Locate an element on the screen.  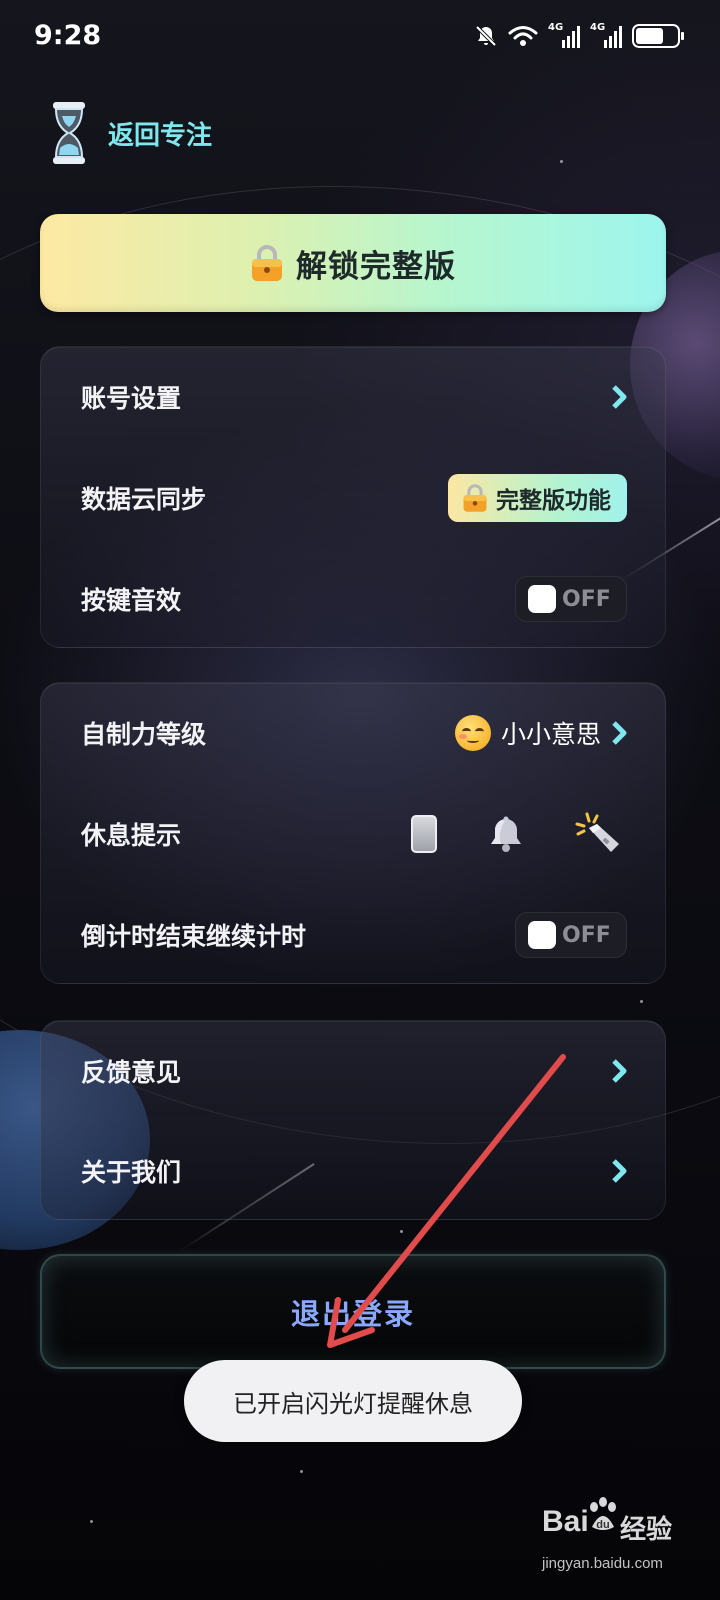
toast-text: 已开启闪光灯提醒休息 is located at coordinates (353, 1403).